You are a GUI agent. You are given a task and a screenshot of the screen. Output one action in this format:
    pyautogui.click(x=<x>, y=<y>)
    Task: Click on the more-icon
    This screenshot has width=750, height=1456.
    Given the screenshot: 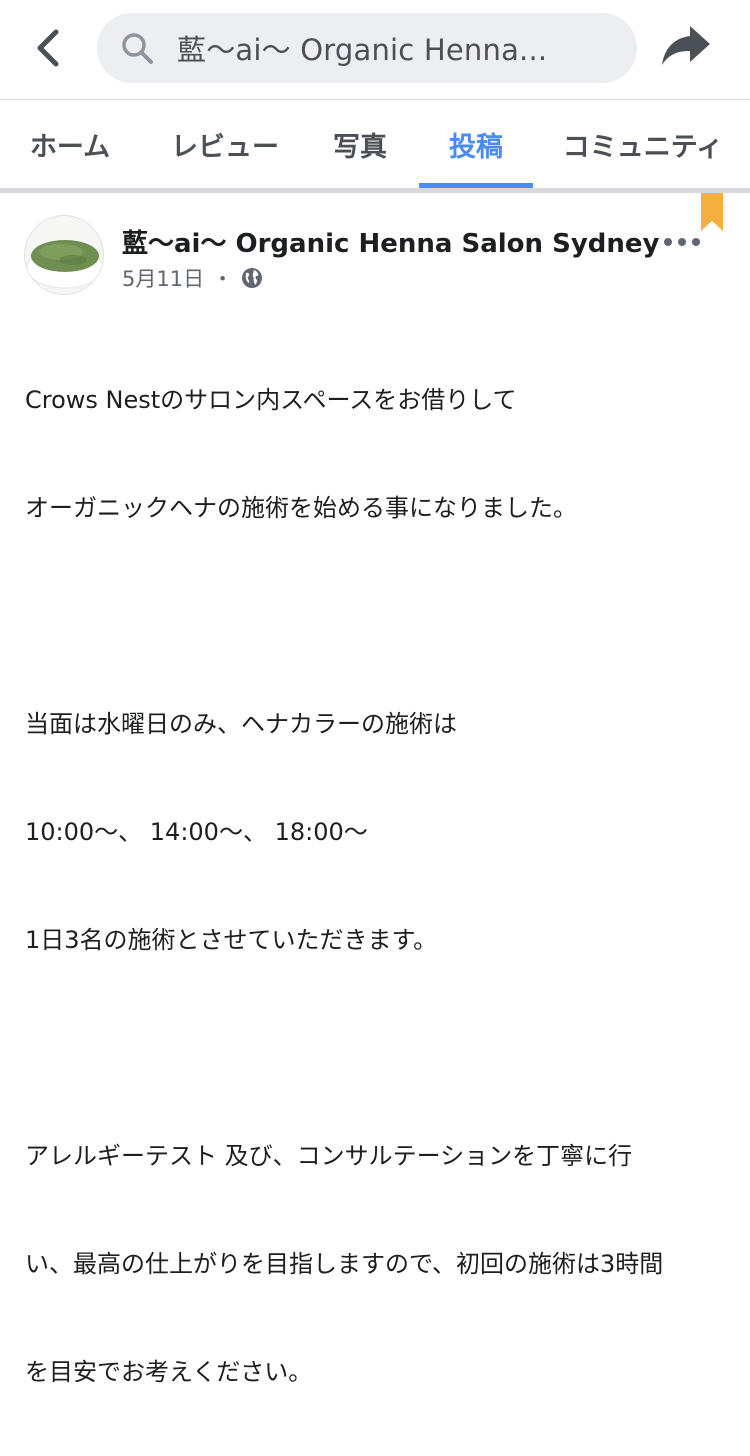 What is the action you would take?
    pyautogui.click(x=682, y=241)
    